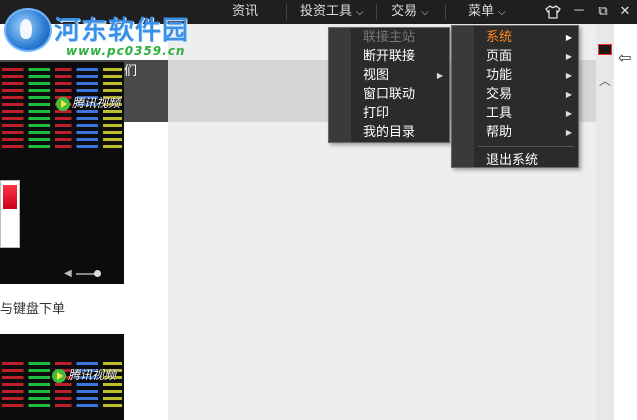  I want to click on menu-divider, so click(526, 146).